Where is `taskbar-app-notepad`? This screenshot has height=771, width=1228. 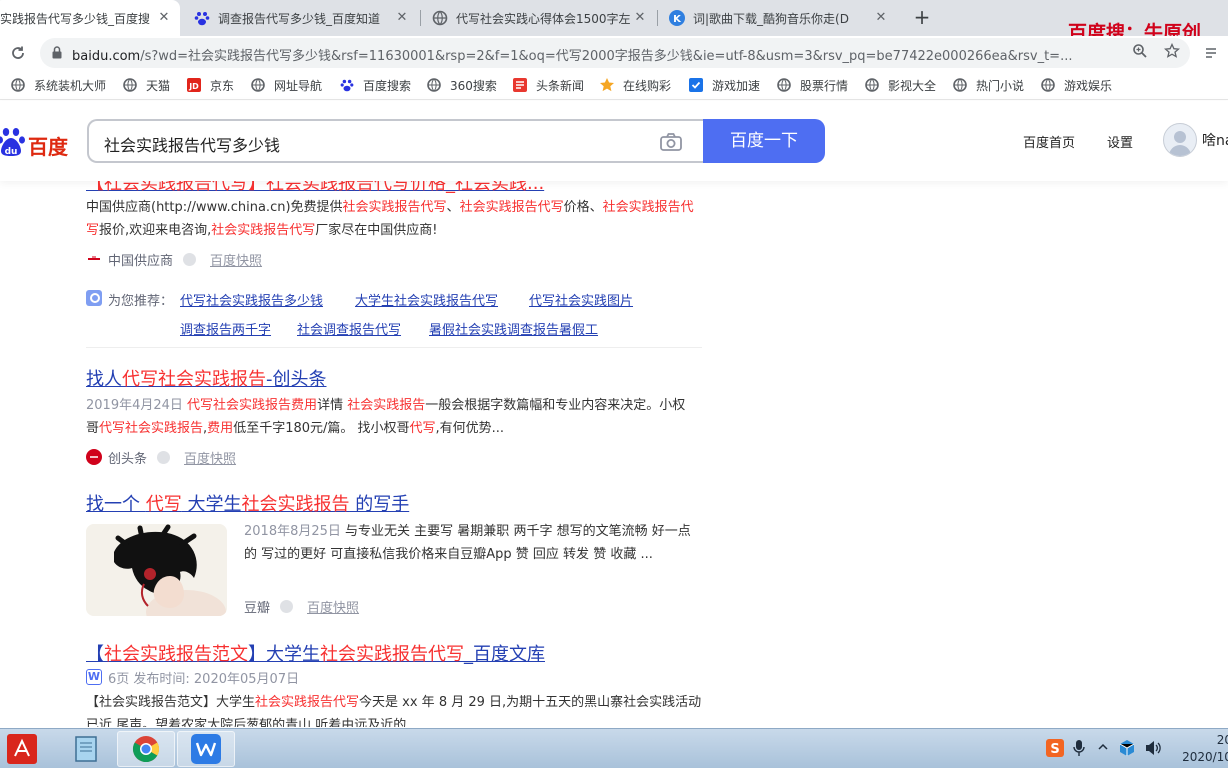
taskbar-app-notepad is located at coordinates (87, 749).